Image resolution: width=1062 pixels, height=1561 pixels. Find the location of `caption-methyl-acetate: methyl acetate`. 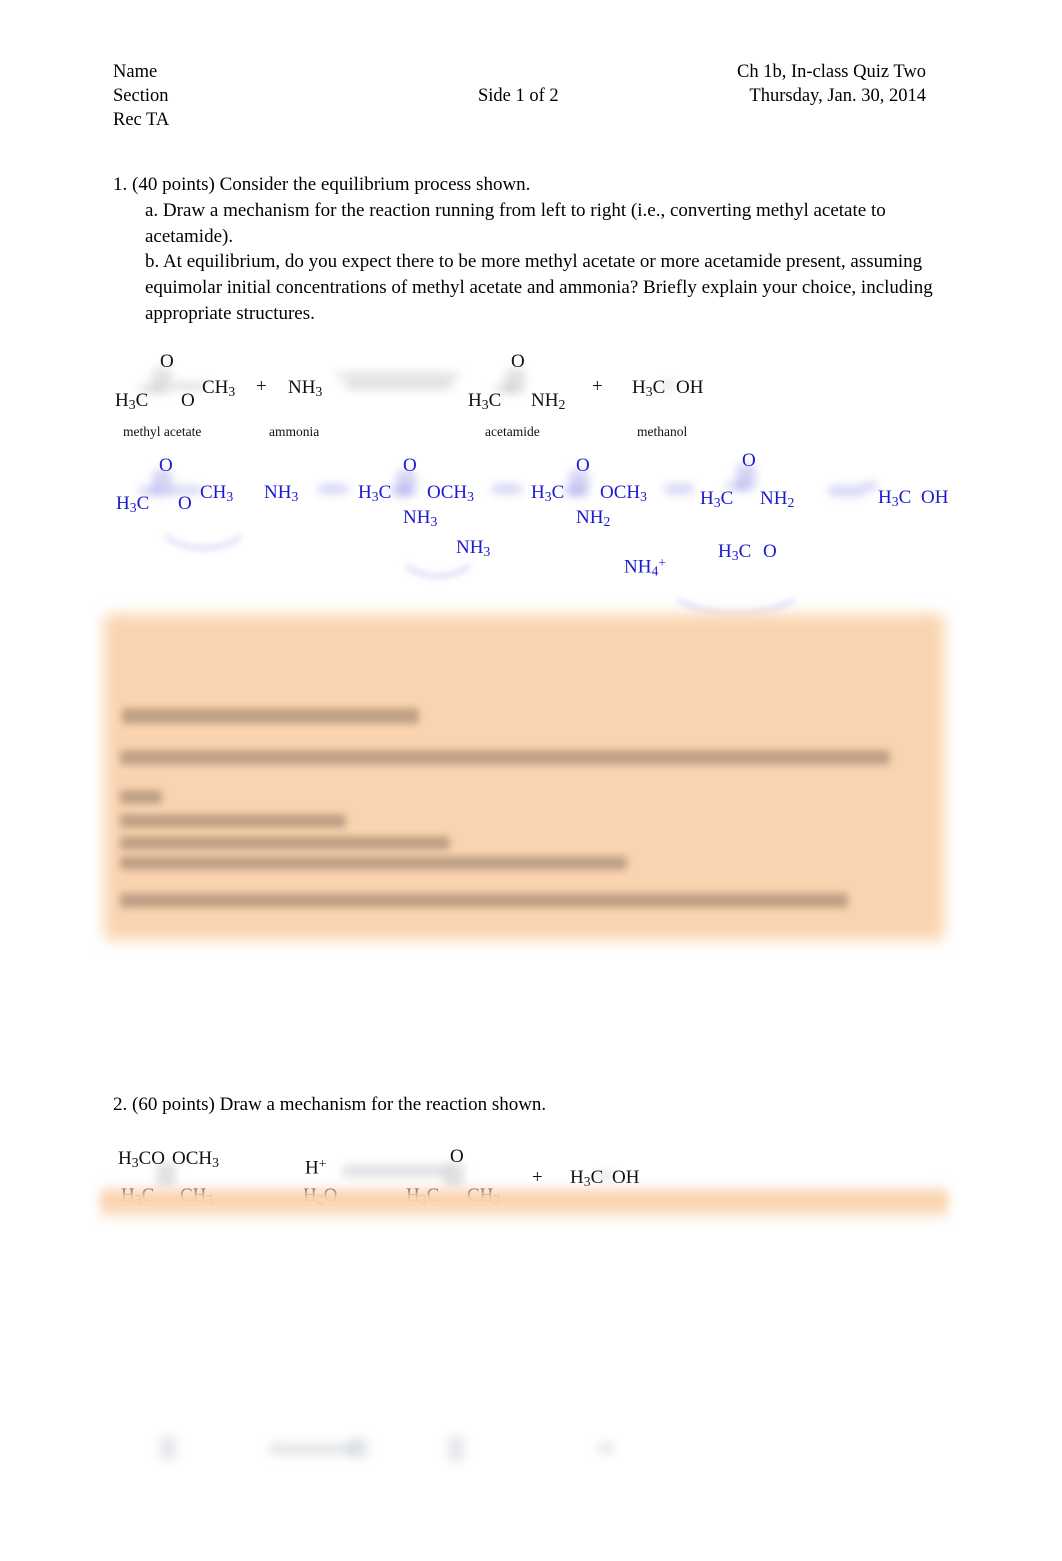

caption-methyl-acetate: methyl acetate is located at coordinates (162, 431).